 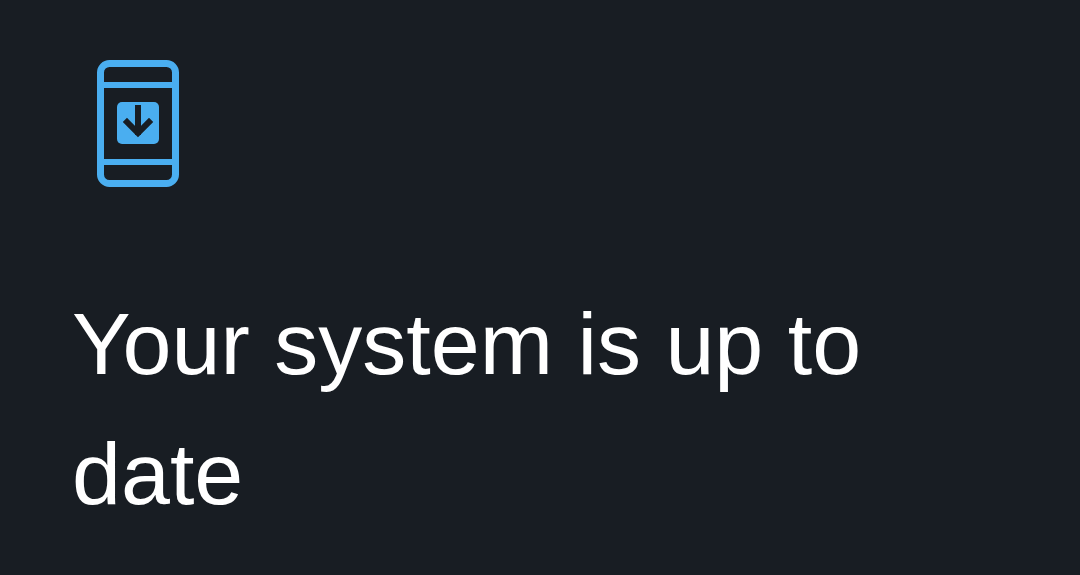 What do you see at coordinates (138, 123) in the screenshot?
I see `phone-download-icon` at bounding box center [138, 123].